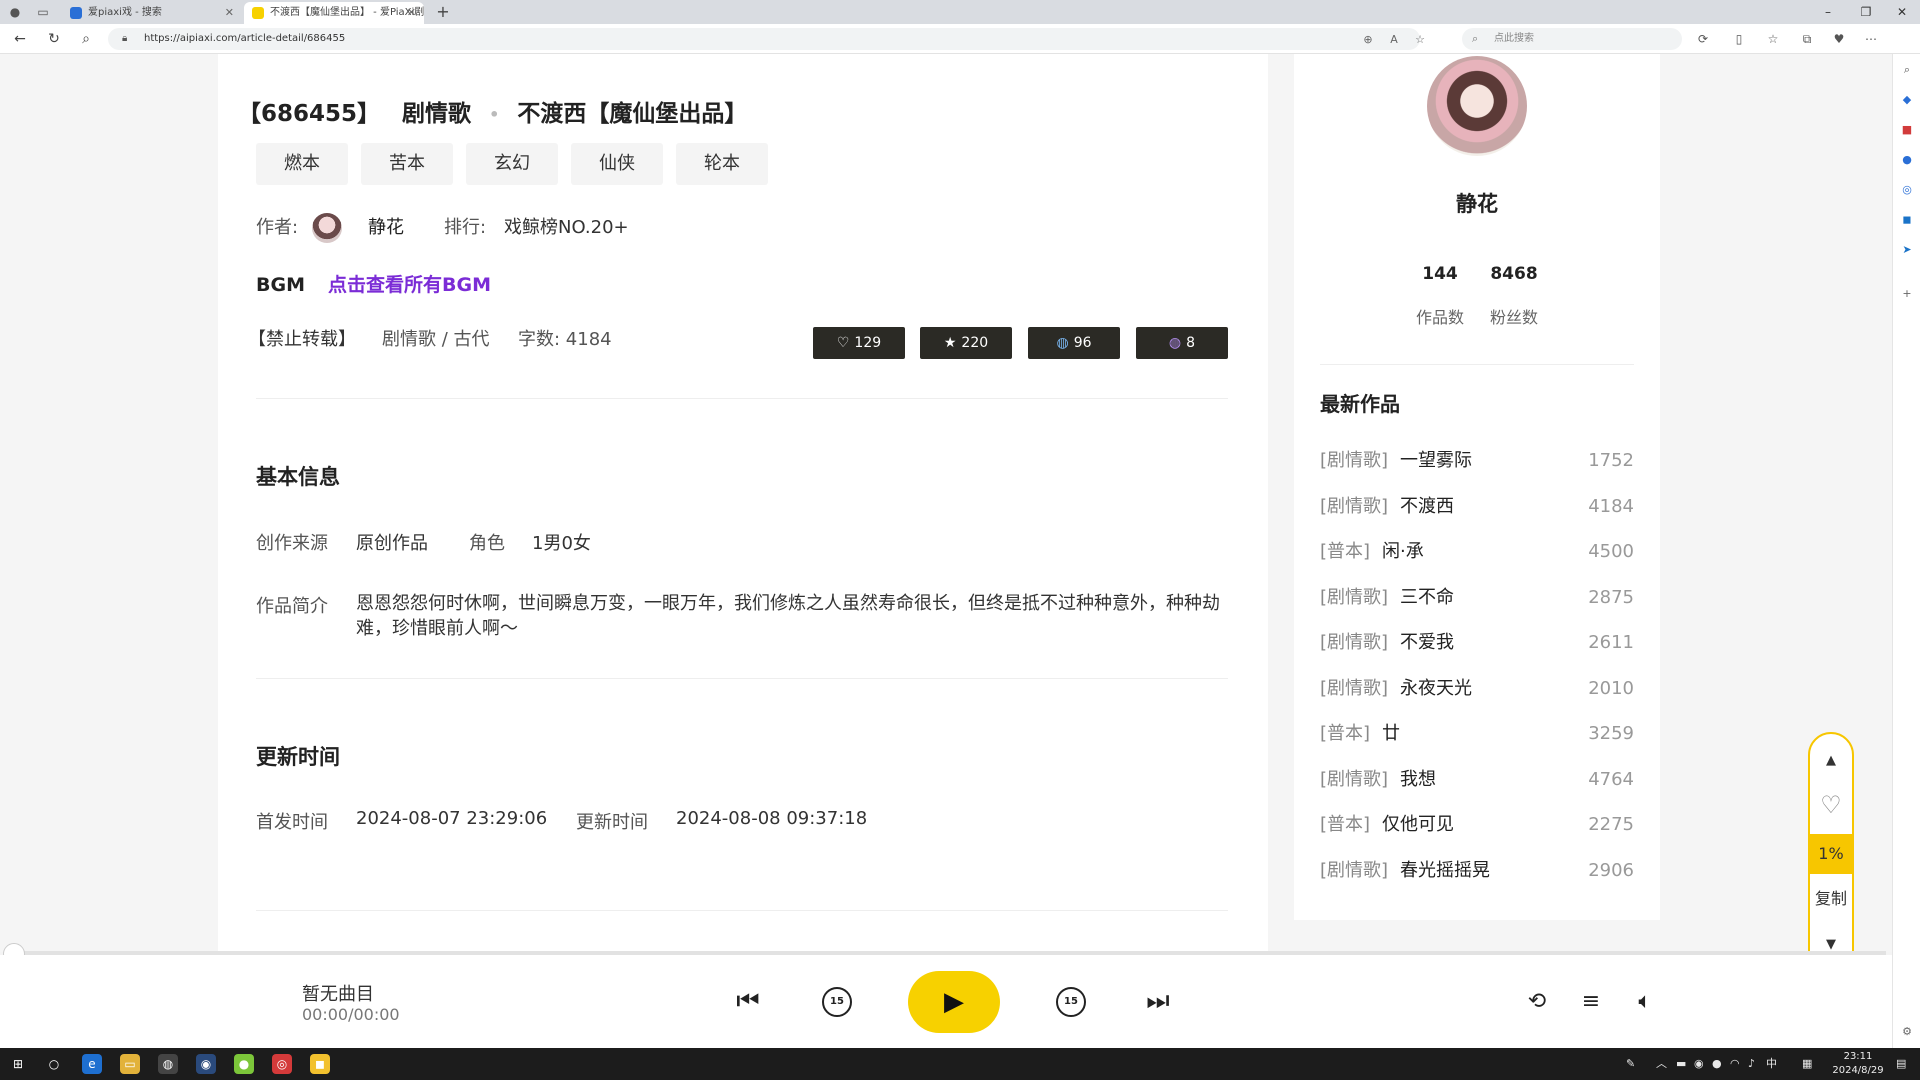 This screenshot has height=1080, width=1920. I want to click on tray-pen-icon: ✎, so click(1630, 1064).